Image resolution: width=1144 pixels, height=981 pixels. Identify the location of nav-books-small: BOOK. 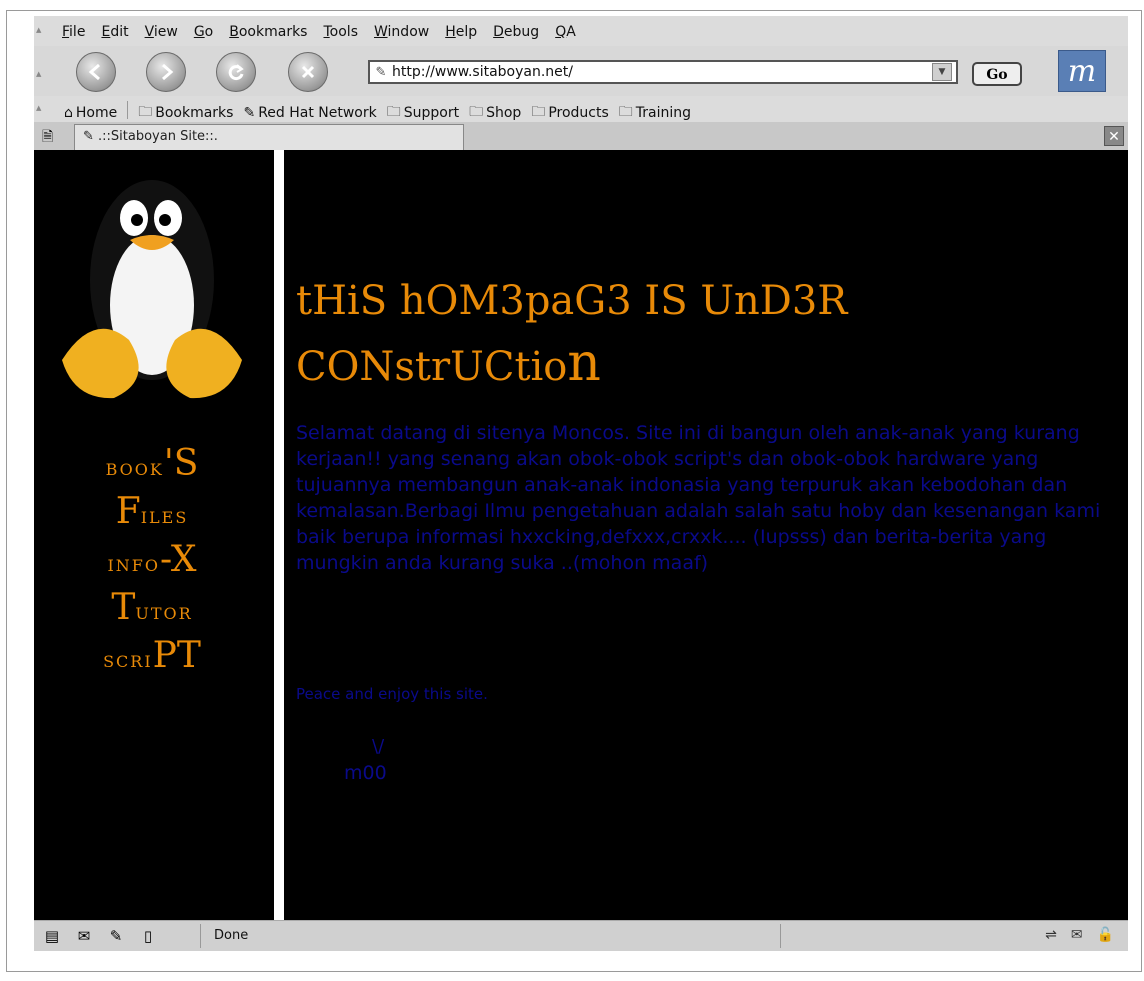
(134, 469).